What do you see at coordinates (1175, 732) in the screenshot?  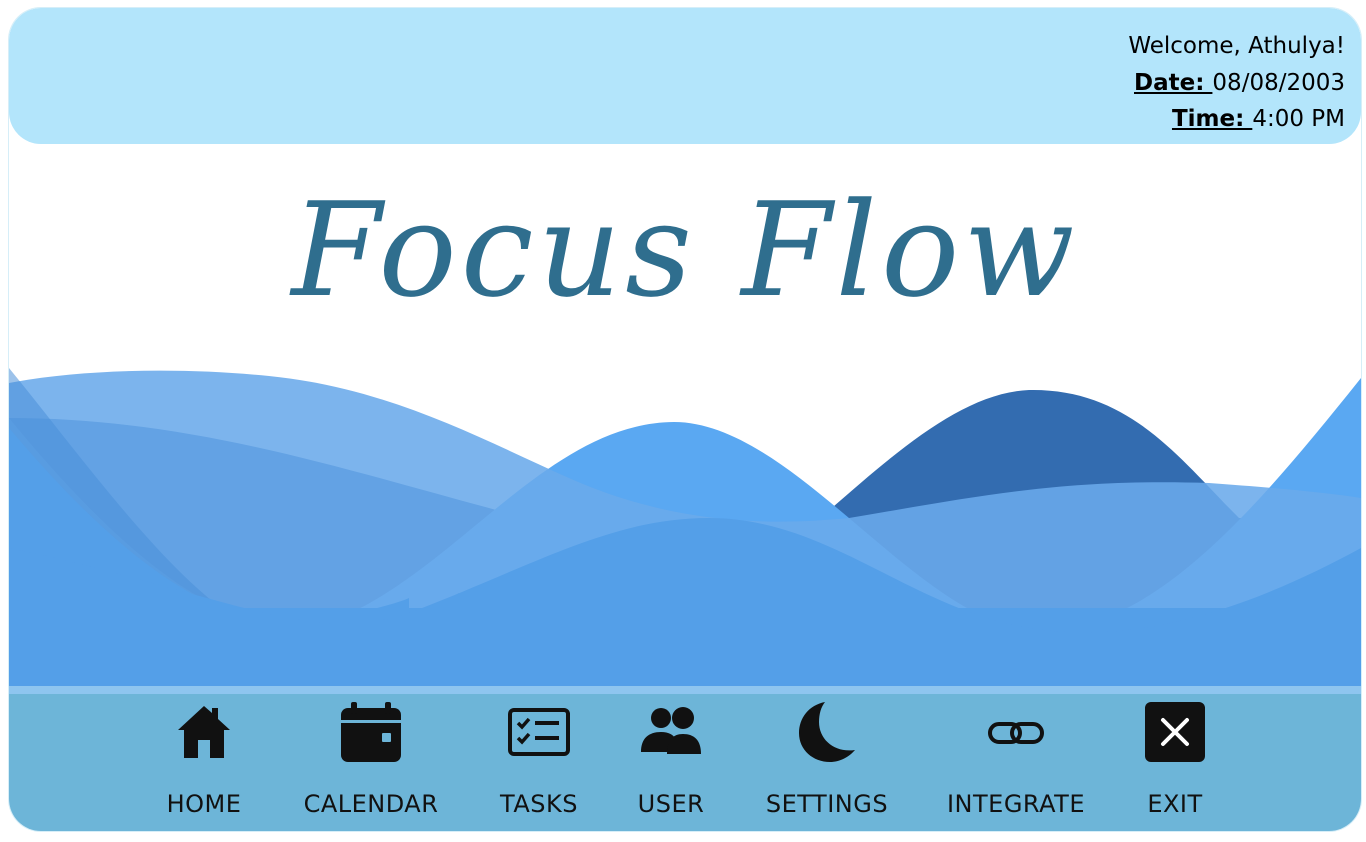 I see `close-icon` at bounding box center [1175, 732].